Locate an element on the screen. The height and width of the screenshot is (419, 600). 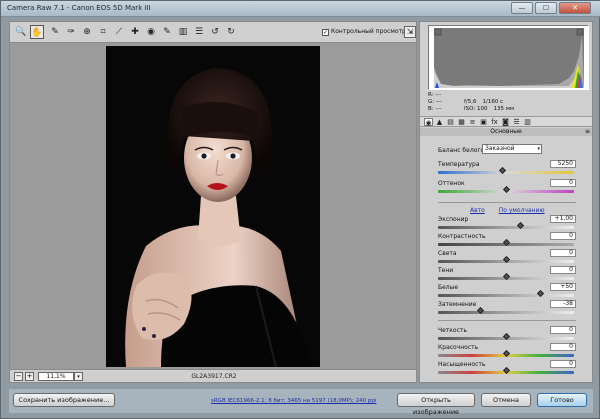
vibrance-slider-row: Красочность 0 is located at coordinates (508, 351).